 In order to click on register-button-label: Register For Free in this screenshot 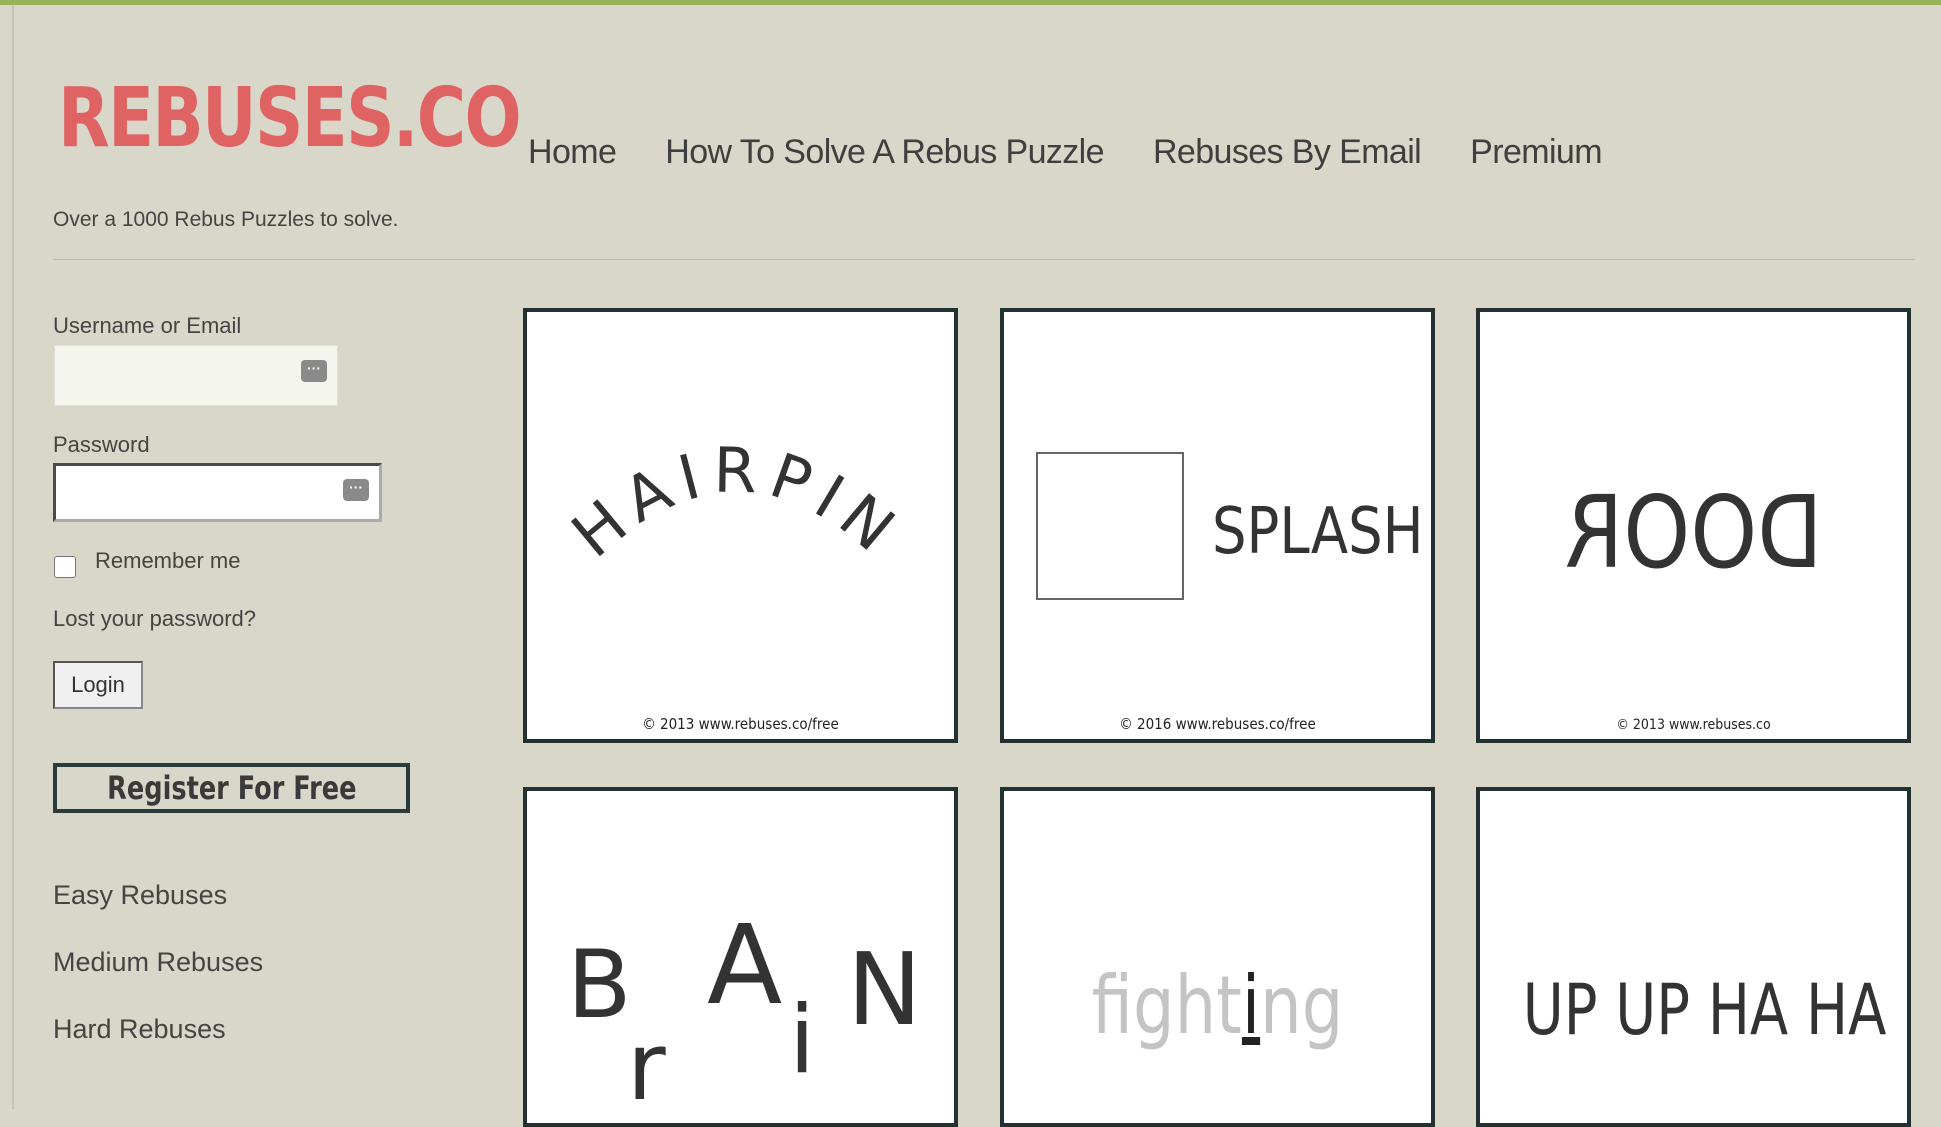, I will do `click(231, 788)`.